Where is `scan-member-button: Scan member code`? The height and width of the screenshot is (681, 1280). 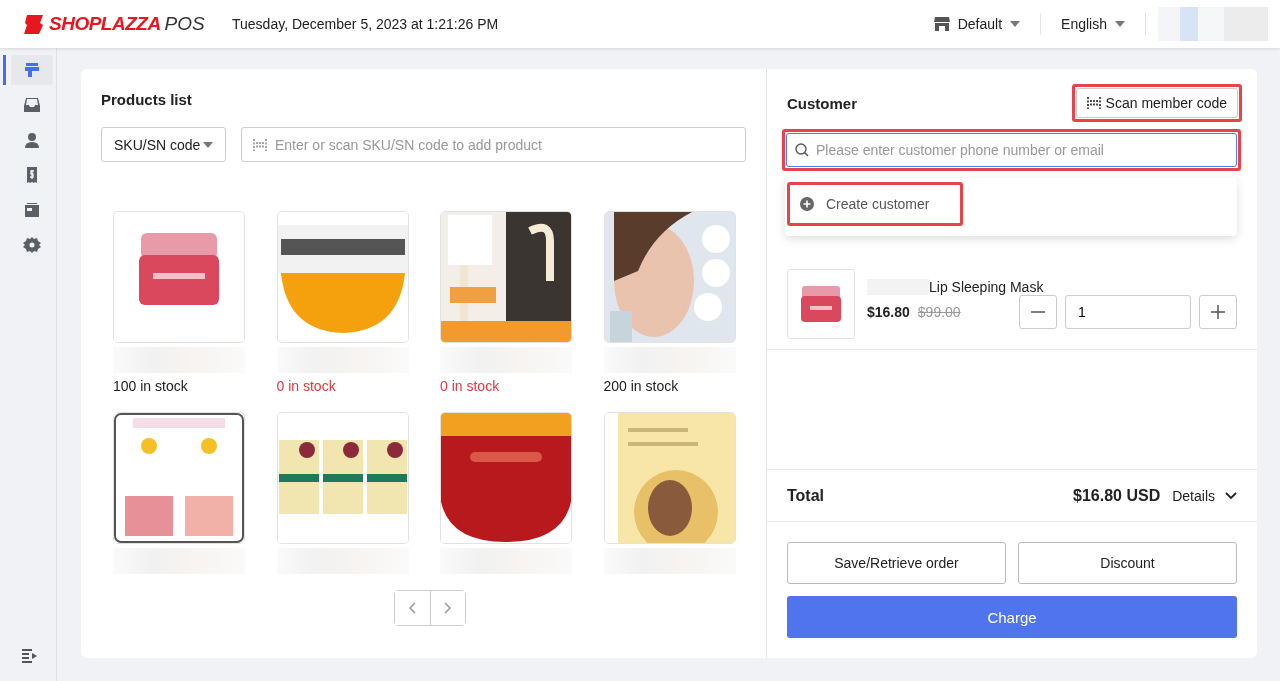
scan-member-button: Scan member code is located at coordinates (1156, 103).